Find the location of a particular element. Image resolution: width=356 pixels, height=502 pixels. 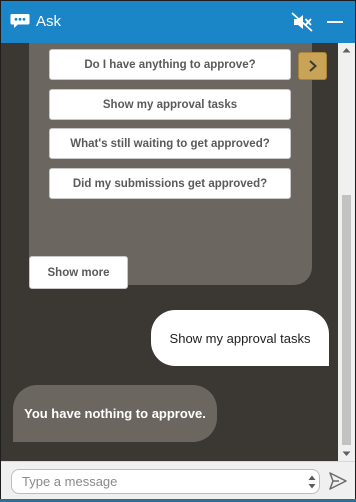

scroll-up-button is located at coordinates (346, 50).